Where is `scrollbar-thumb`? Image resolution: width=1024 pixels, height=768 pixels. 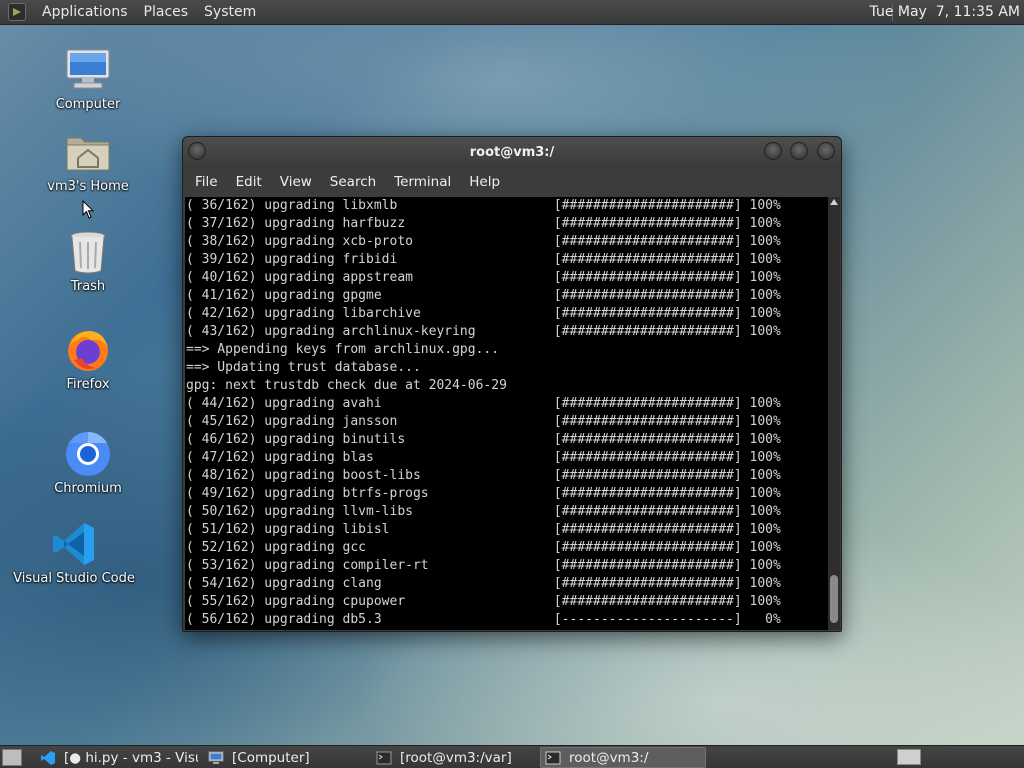 scrollbar-thumb is located at coordinates (834, 599).